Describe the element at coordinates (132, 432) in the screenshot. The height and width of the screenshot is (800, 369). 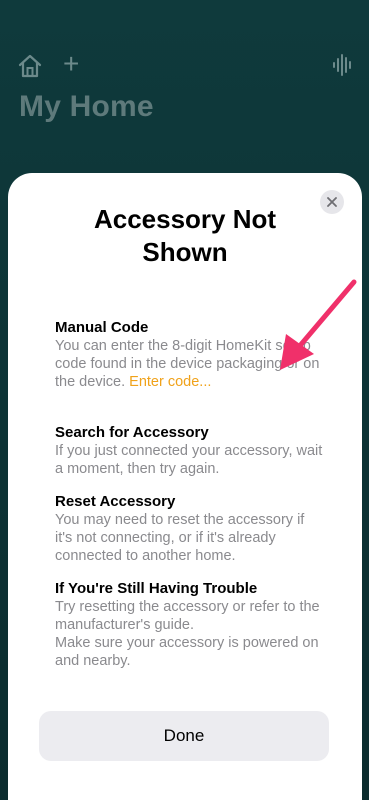
I see `section-heading: Search for Accessory` at that location.